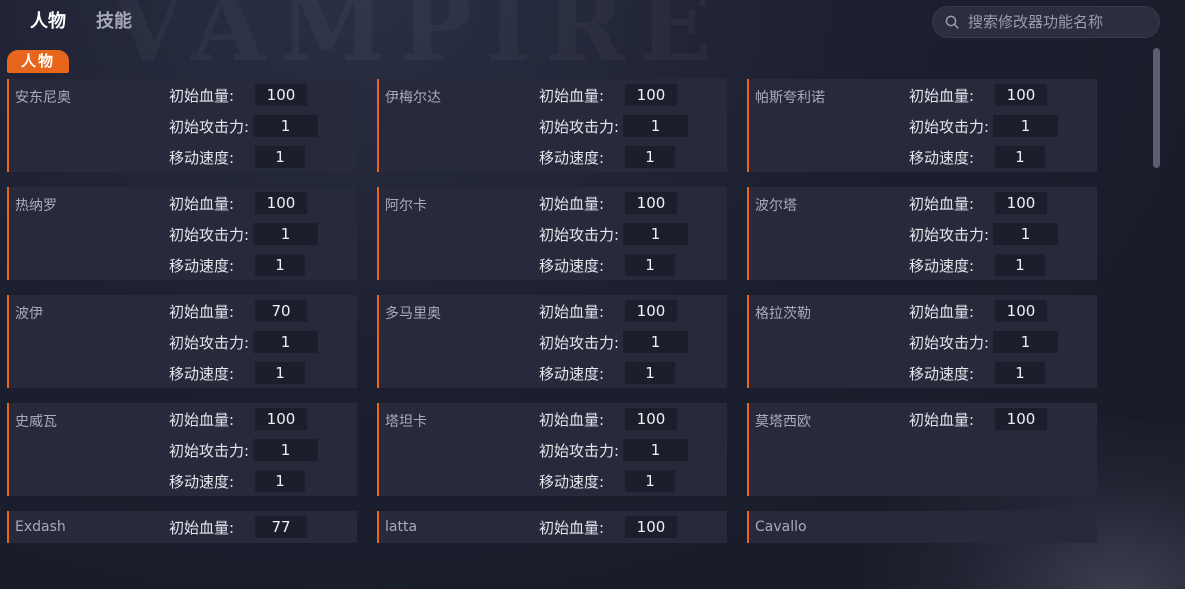 The height and width of the screenshot is (589, 1185). What do you see at coordinates (406, 206) in the screenshot?
I see `character-name: 阿尔卡` at bounding box center [406, 206].